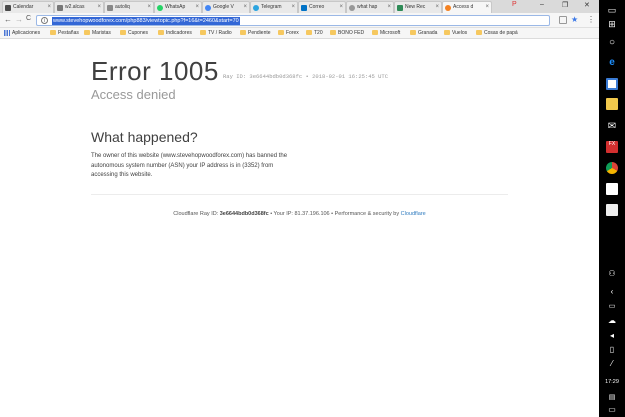 This screenshot has width=625, height=417. I want to click on tab-label: Google V, so click(223, 7).